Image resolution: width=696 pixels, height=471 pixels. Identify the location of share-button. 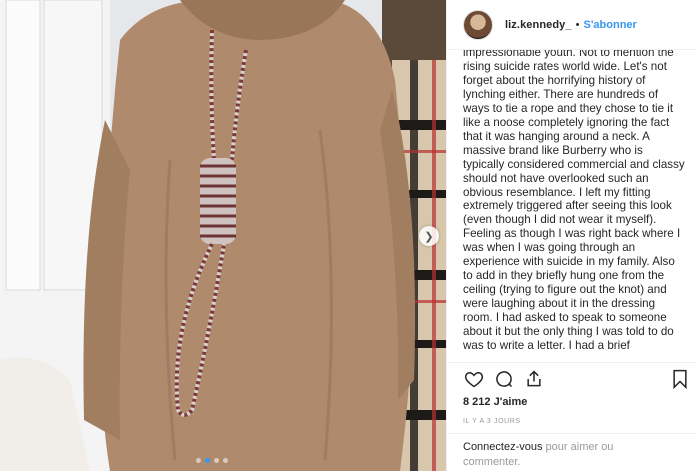
(534, 379).